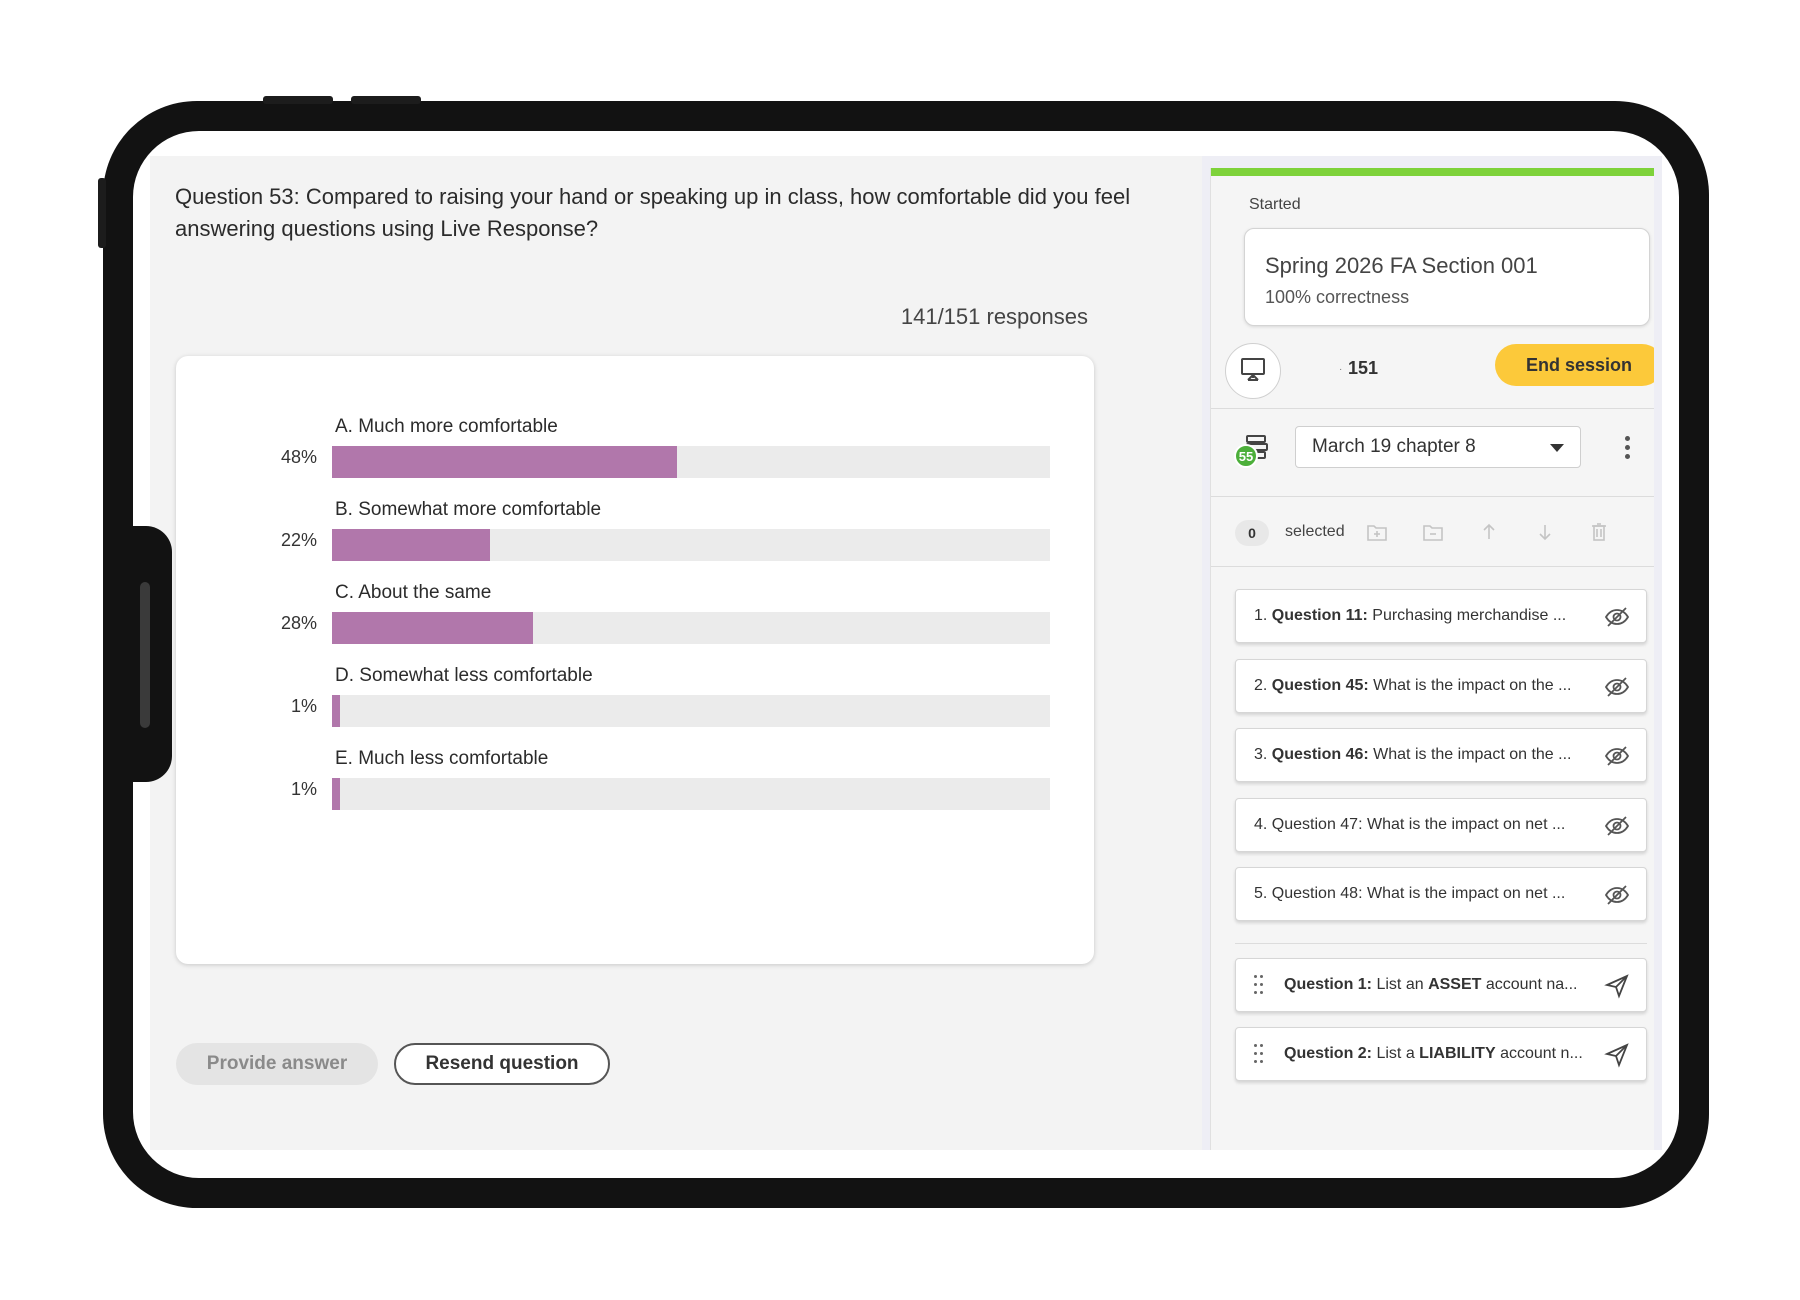  What do you see at coordinates (1261, 615) in the screenshot?
I see `question-number: 1.` at bounding box center [1261, 615].